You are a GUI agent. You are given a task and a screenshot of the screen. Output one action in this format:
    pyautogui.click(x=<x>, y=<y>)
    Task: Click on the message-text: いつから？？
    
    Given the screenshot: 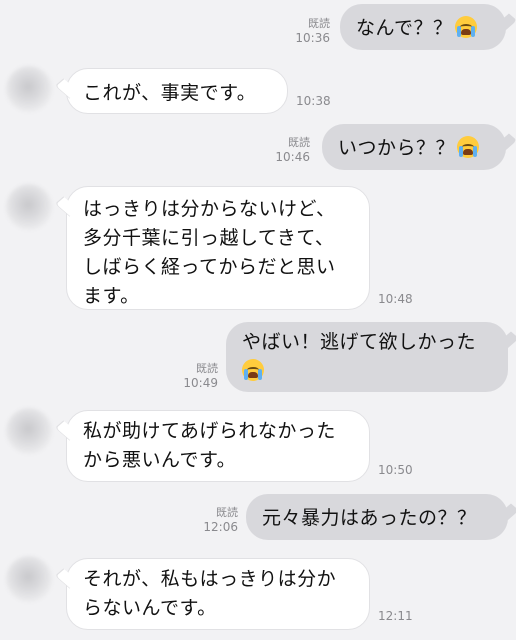 What is the action you would take?
    pyautogui.click(x=397, y=148)
    